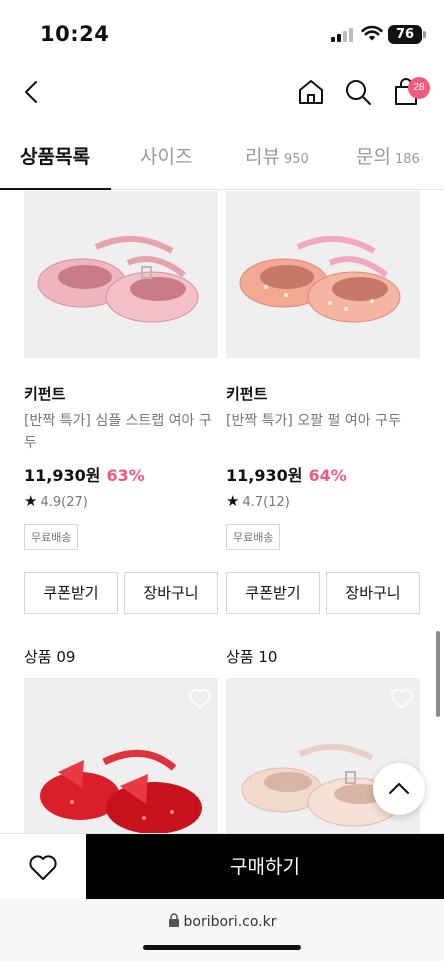 The height and width of the screenshot is (961, 444). I want to click on product-rating: ★ 4.9(27), so click(56, 501).